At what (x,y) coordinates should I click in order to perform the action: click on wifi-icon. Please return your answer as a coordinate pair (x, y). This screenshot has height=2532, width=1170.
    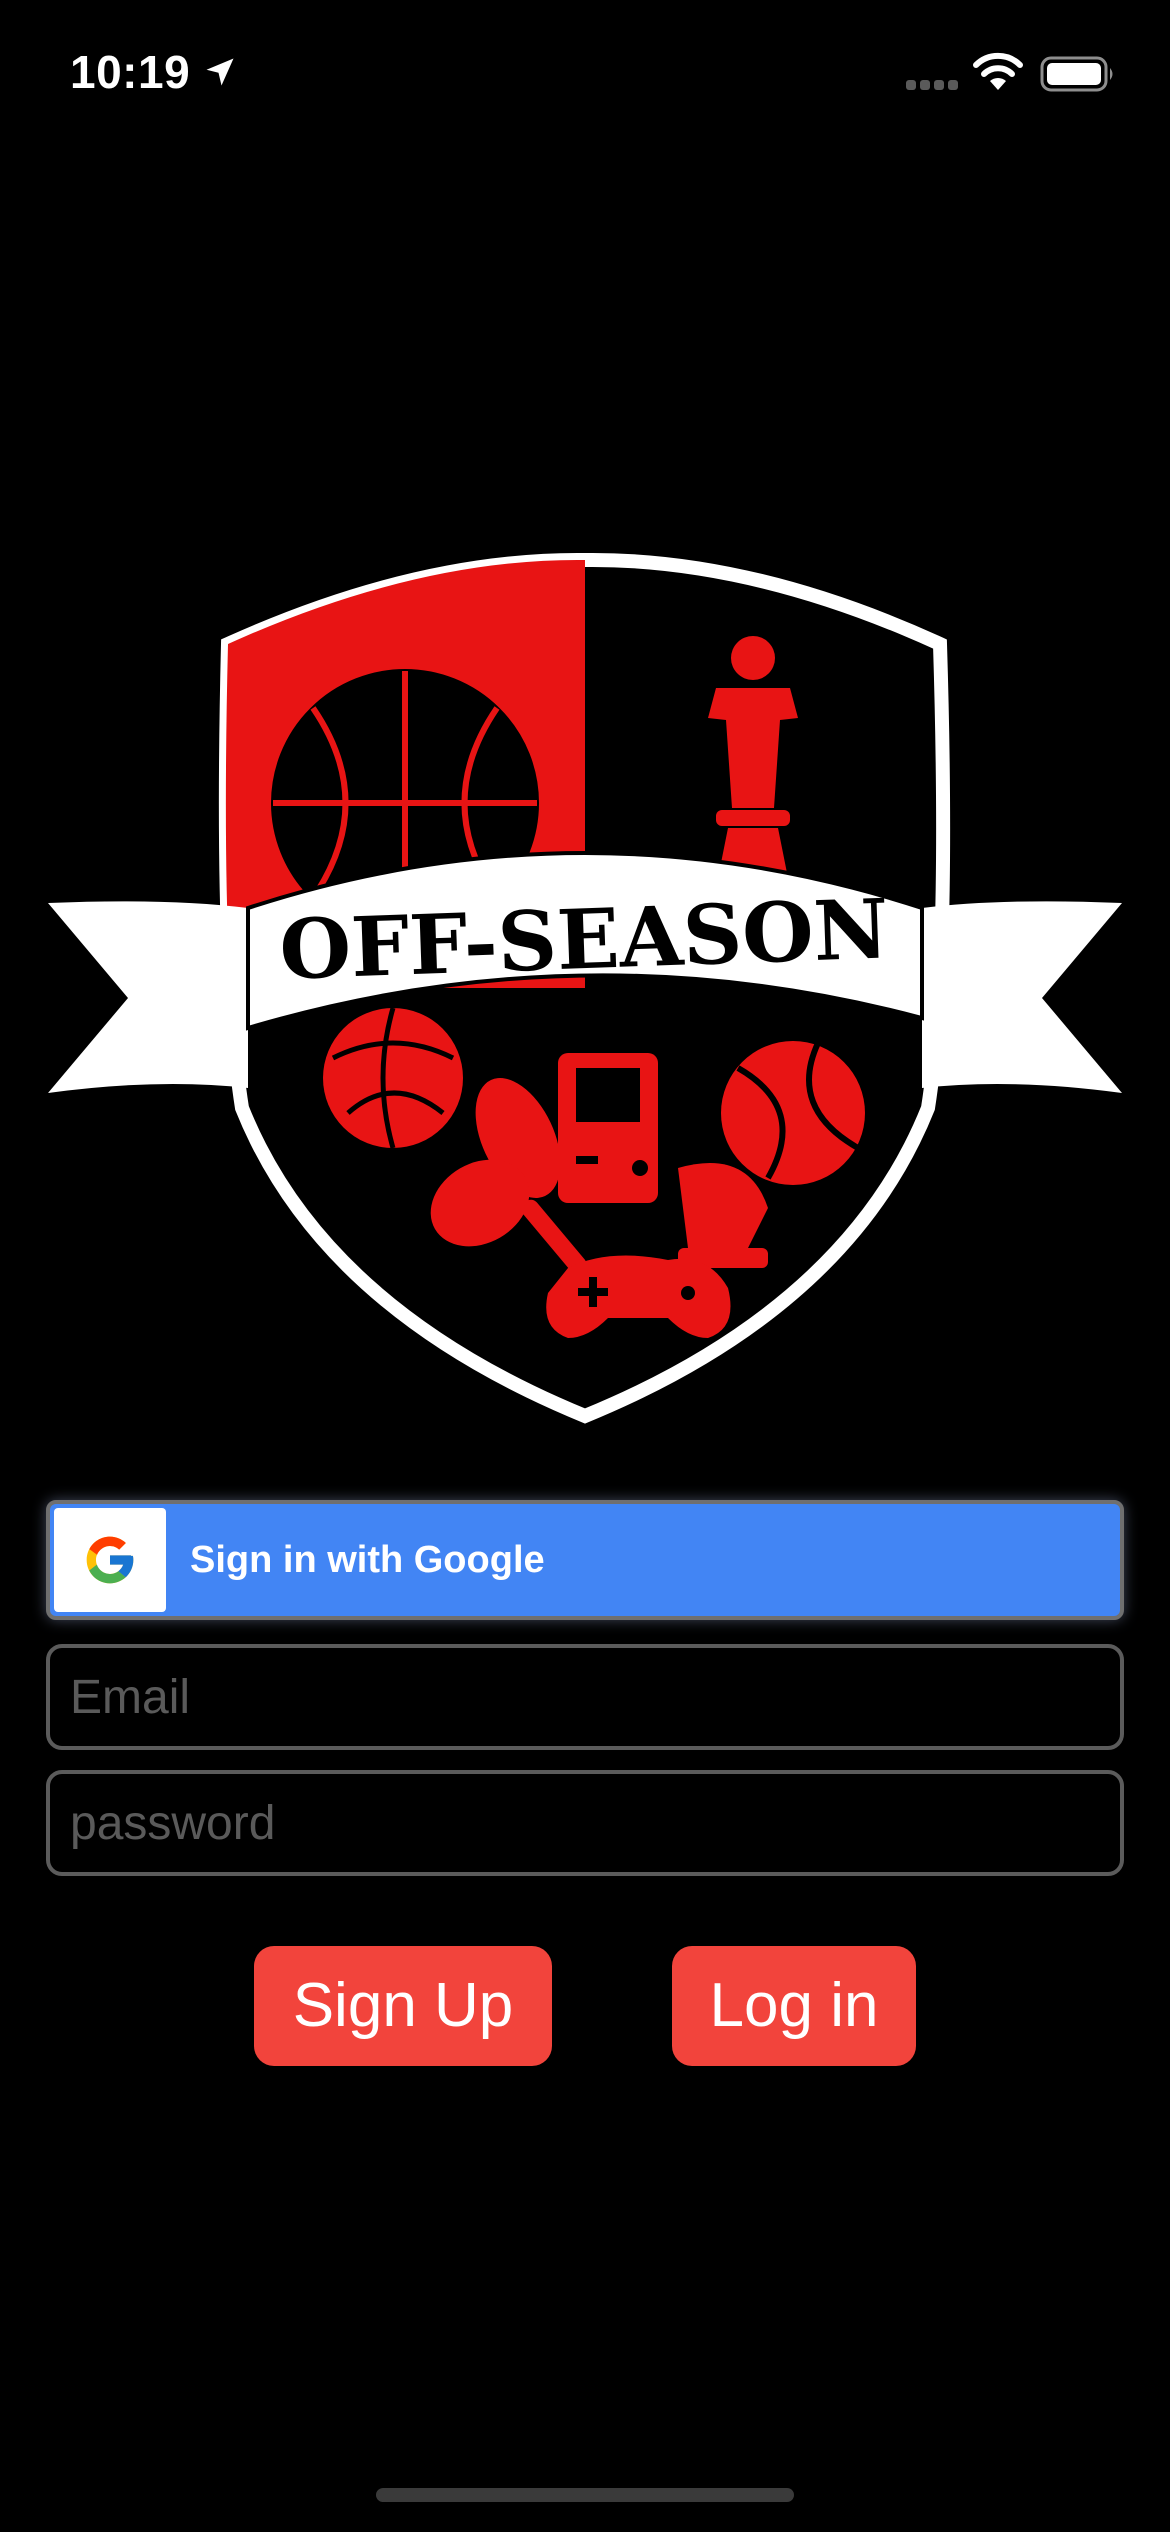
    Looking at the image, I should click on (998, 71).